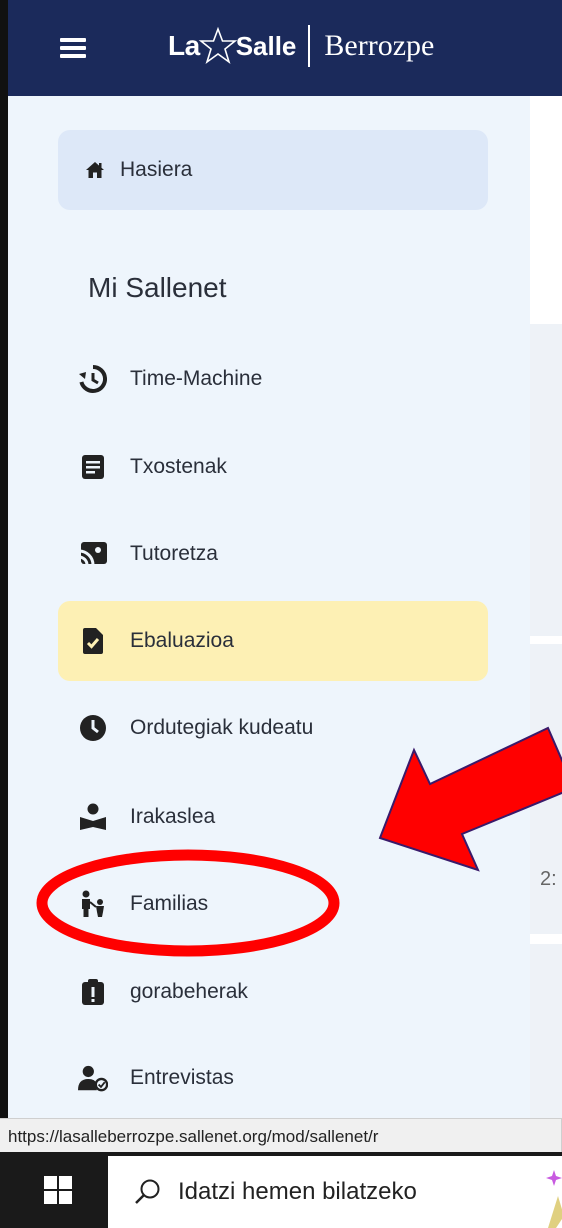 This screenshot has width=562, height=1228. I want to click on sidebar-item-label: Ebaluazioa, so click(182, 640).